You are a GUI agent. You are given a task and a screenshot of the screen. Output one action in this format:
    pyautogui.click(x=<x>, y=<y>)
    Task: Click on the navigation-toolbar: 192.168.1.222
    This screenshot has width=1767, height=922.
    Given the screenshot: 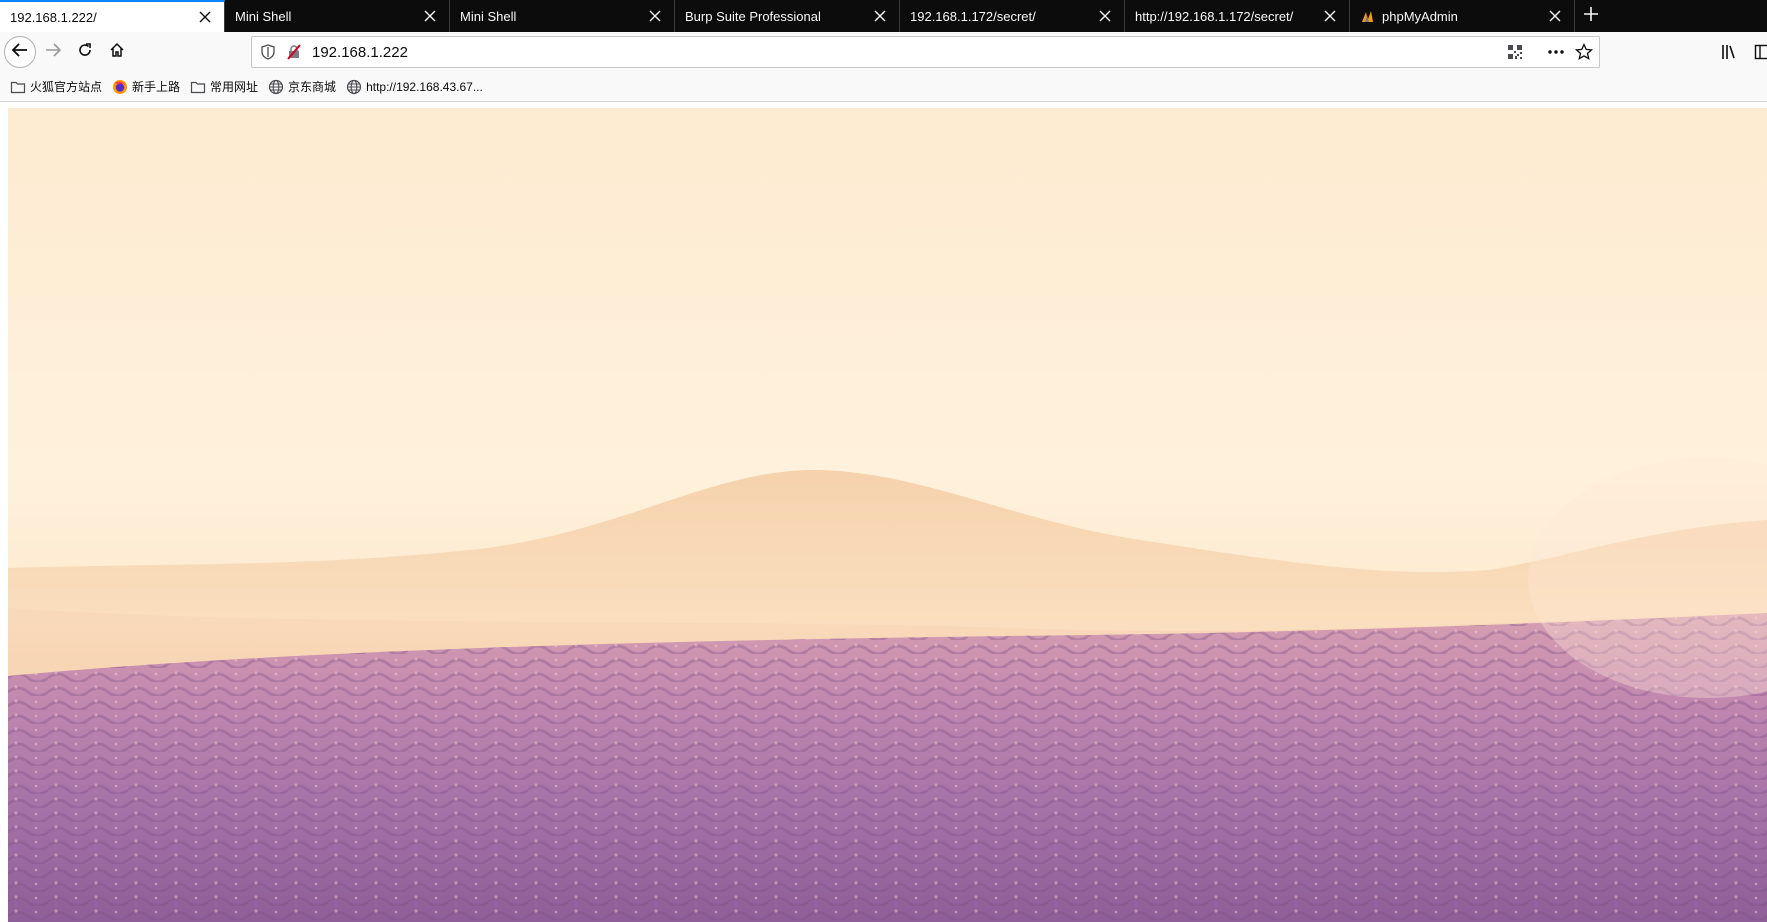 What is the action you would take?
    pyautogui.click(x=883, y=52)
    